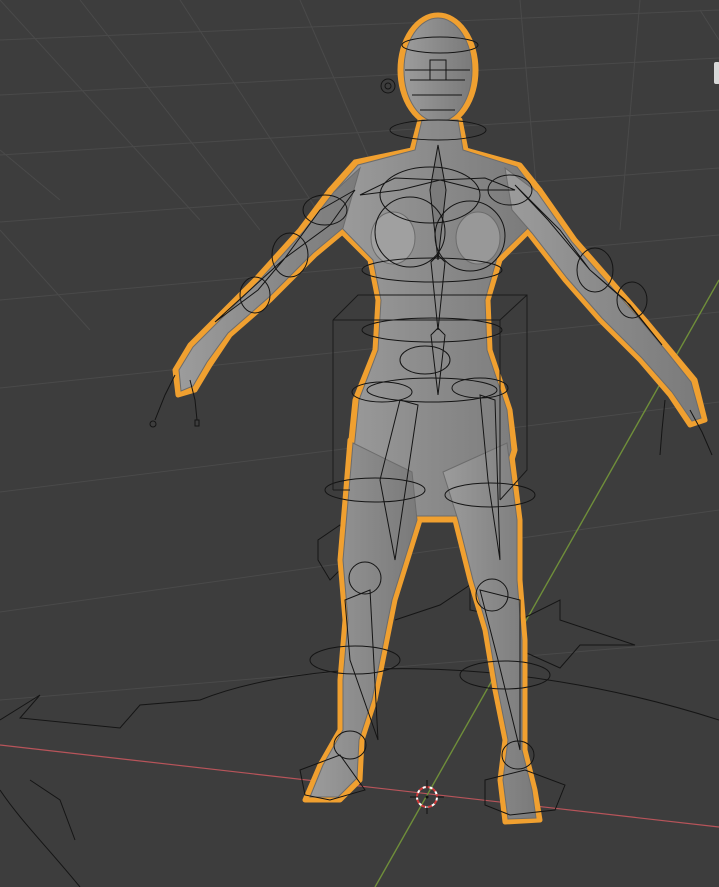 The height and width of the screenshot is (887, 719). Describe the element at coordinates (716, 73) in the screenshot. I see `viewport-edge-widget` at that location.